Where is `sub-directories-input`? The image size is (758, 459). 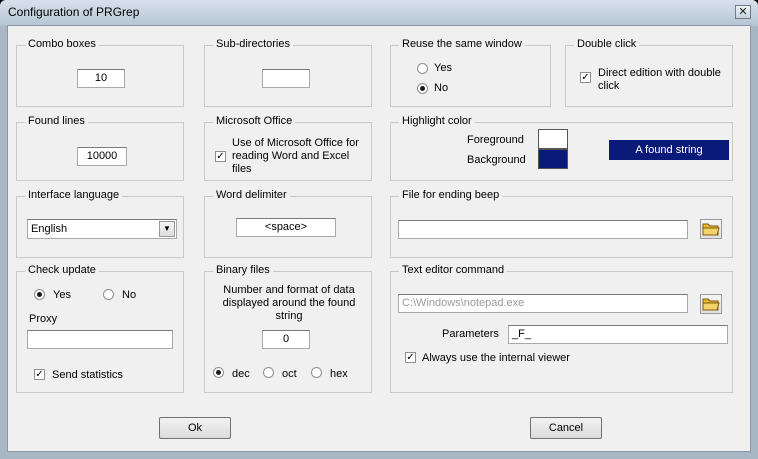
sub-directories-input is located at coordinates (286, 78).